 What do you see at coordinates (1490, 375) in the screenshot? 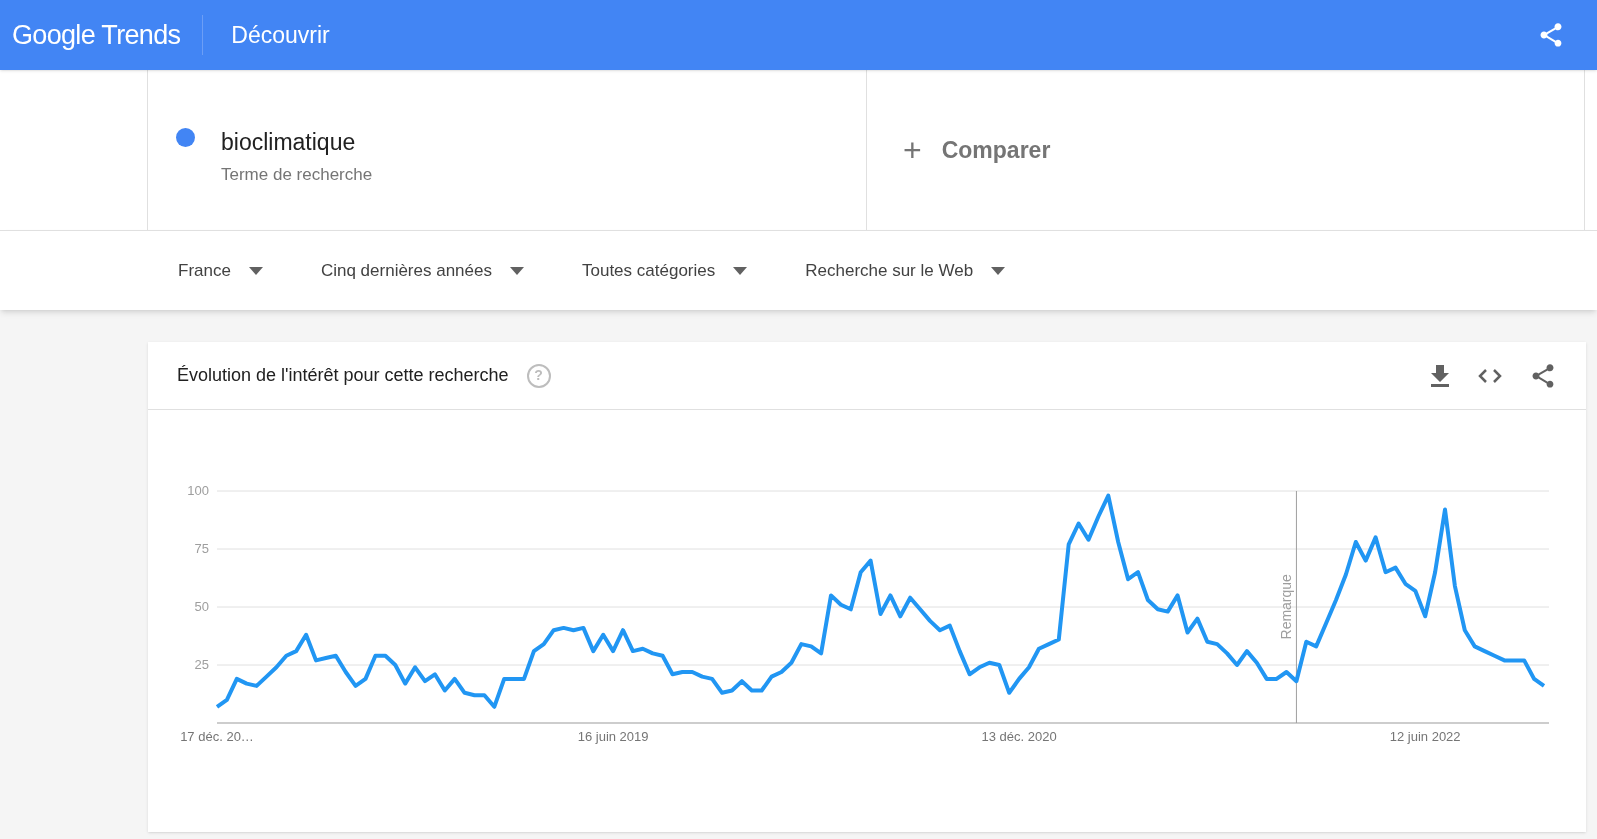
I see `embed-code-icon` at bounding box center [1490, 375].